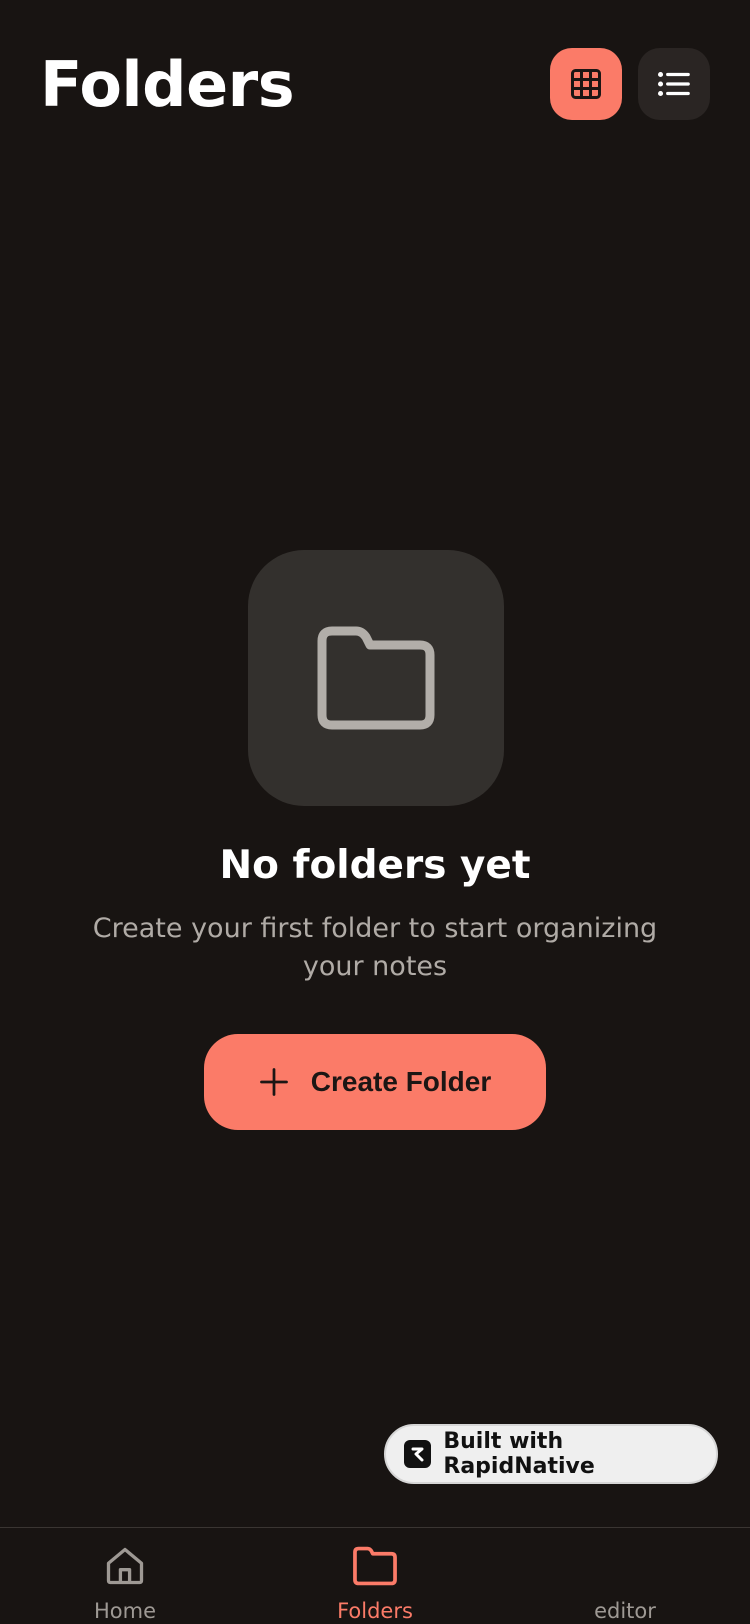 The image size is (750, 1624). What do you see at coordinates (167, 84) in the screenshot?
I see `page-title: Folders` at bounding box center [167, 84].